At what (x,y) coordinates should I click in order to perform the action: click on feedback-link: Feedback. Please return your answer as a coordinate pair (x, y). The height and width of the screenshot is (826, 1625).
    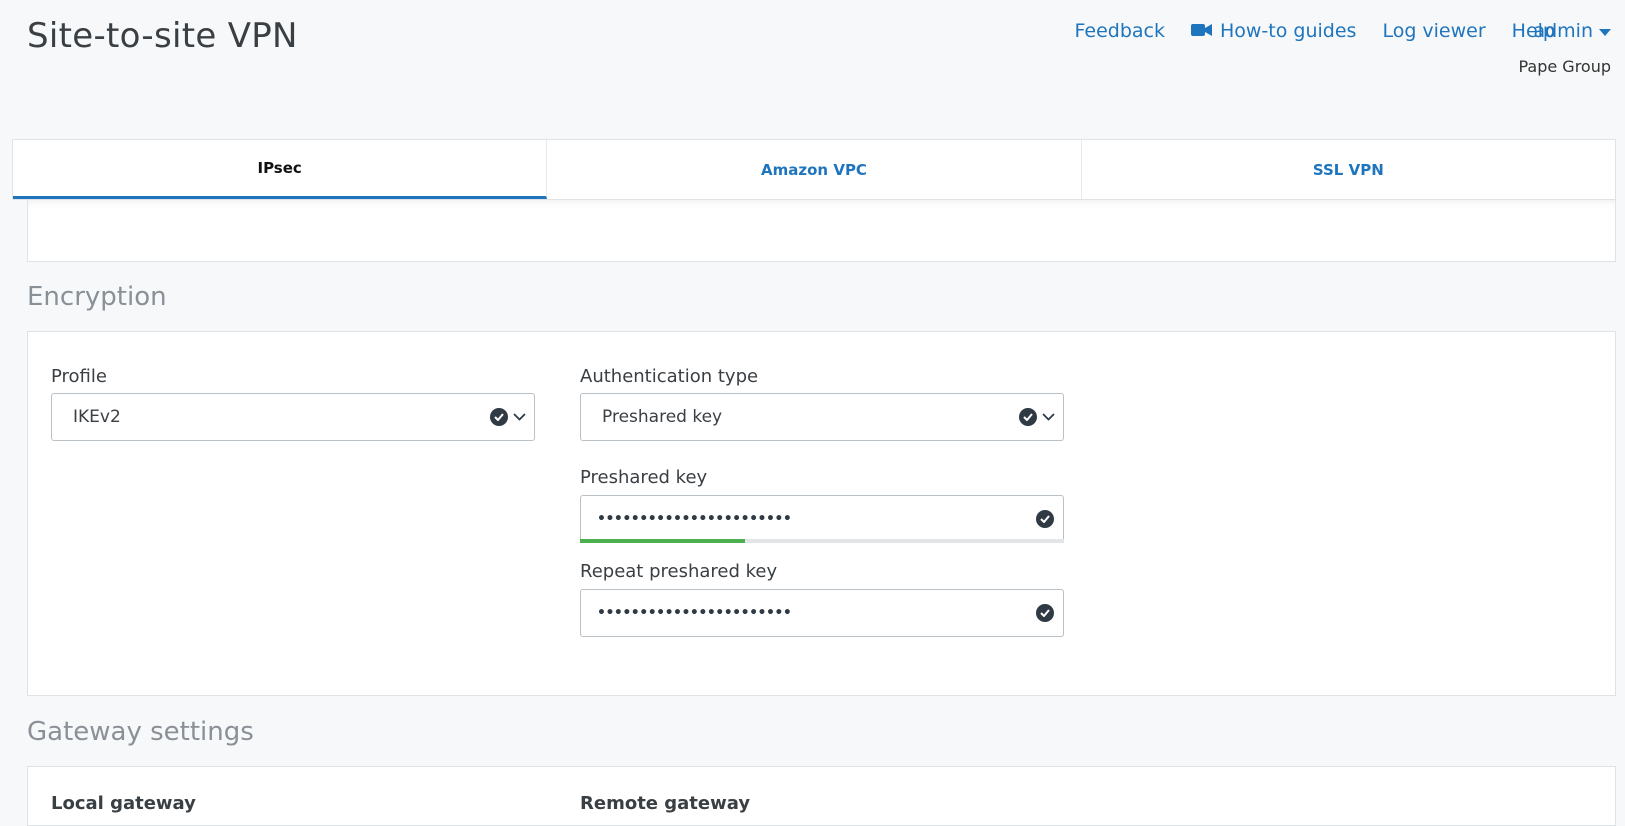
    Looking at the image, I should click on (1120, 31).